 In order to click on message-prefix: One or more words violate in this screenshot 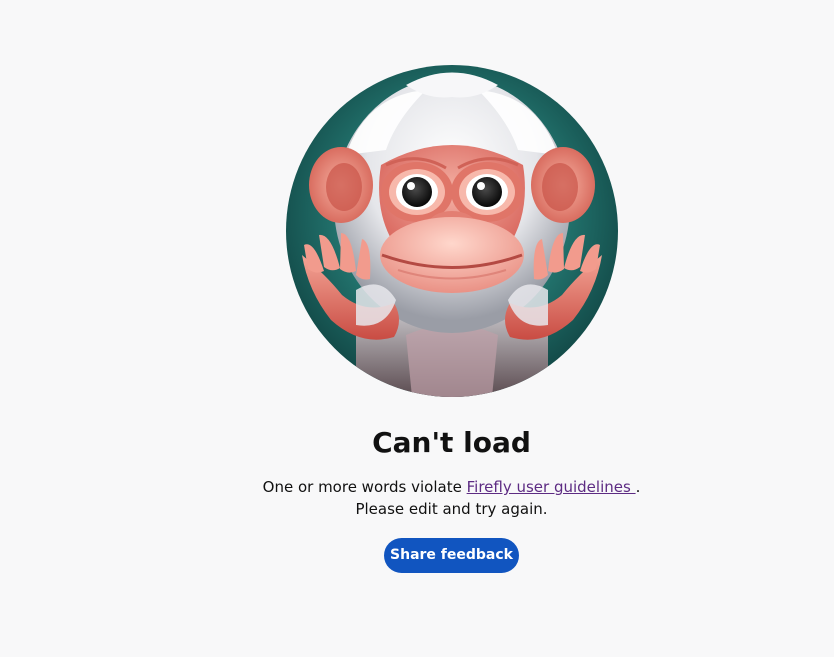, I will do `click(364, 487)`.